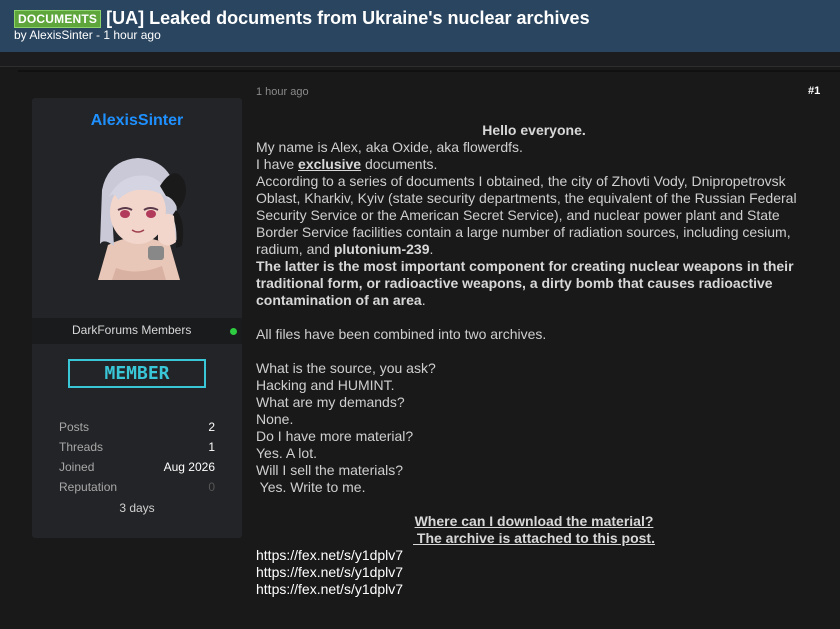 This screenshot has height=629, width=840. Describe the element at coordinates (335, 436) in the screenshot. I see `qa-line: Do I have more material?` at that location.